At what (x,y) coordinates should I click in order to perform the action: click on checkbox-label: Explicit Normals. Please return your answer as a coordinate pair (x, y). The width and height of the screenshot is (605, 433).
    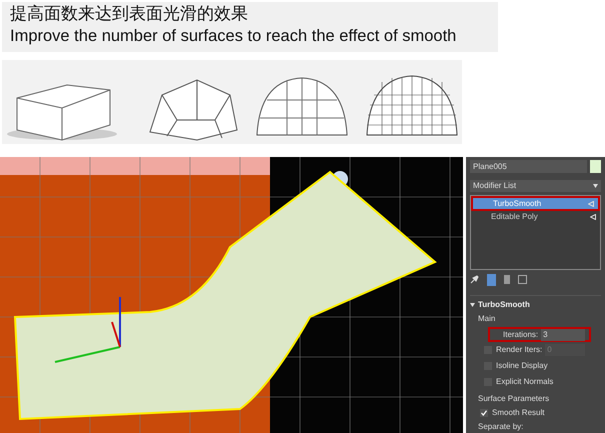
    Looking at the image, I should click on (525, 382).